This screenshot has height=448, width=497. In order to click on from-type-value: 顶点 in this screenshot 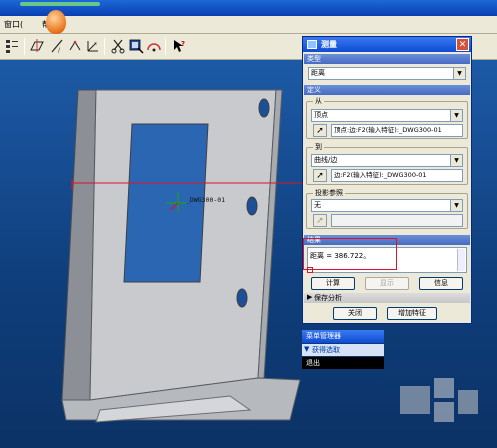, I will do `click(321, 115)`.